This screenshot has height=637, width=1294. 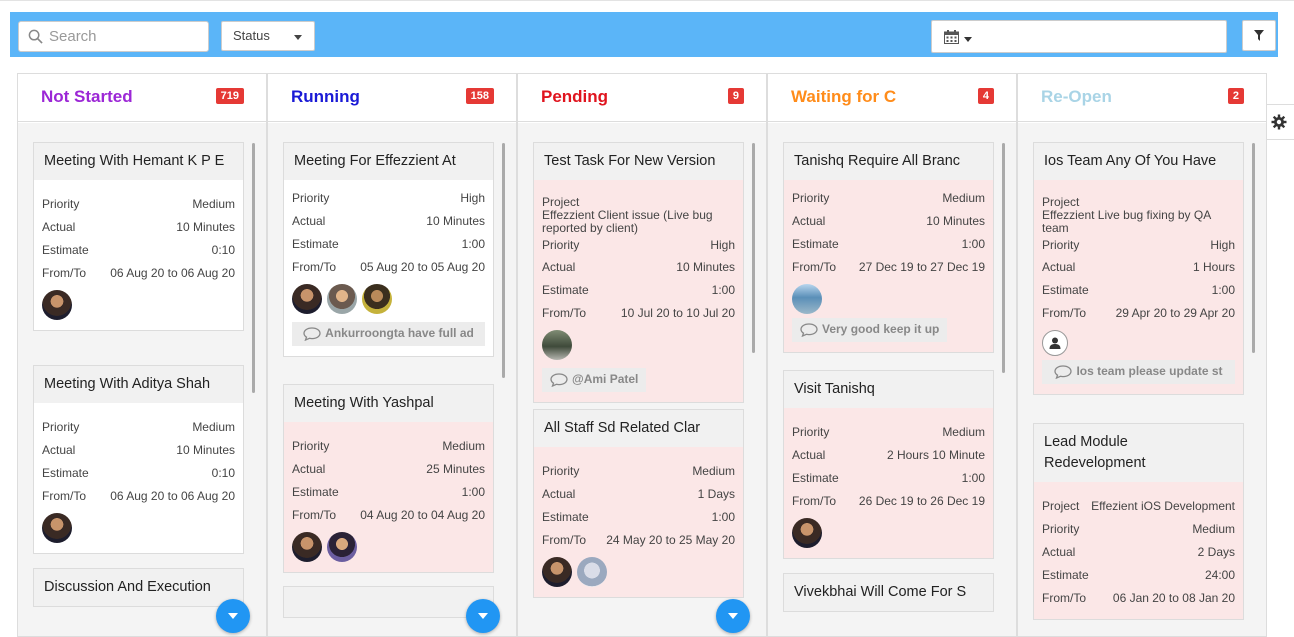 I want to click on task-card, so click(x=388, y=602).